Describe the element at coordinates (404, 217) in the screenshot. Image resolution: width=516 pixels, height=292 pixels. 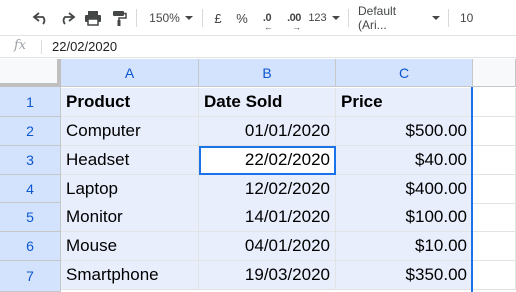
I see `cell-c5: $100.00` at that location.